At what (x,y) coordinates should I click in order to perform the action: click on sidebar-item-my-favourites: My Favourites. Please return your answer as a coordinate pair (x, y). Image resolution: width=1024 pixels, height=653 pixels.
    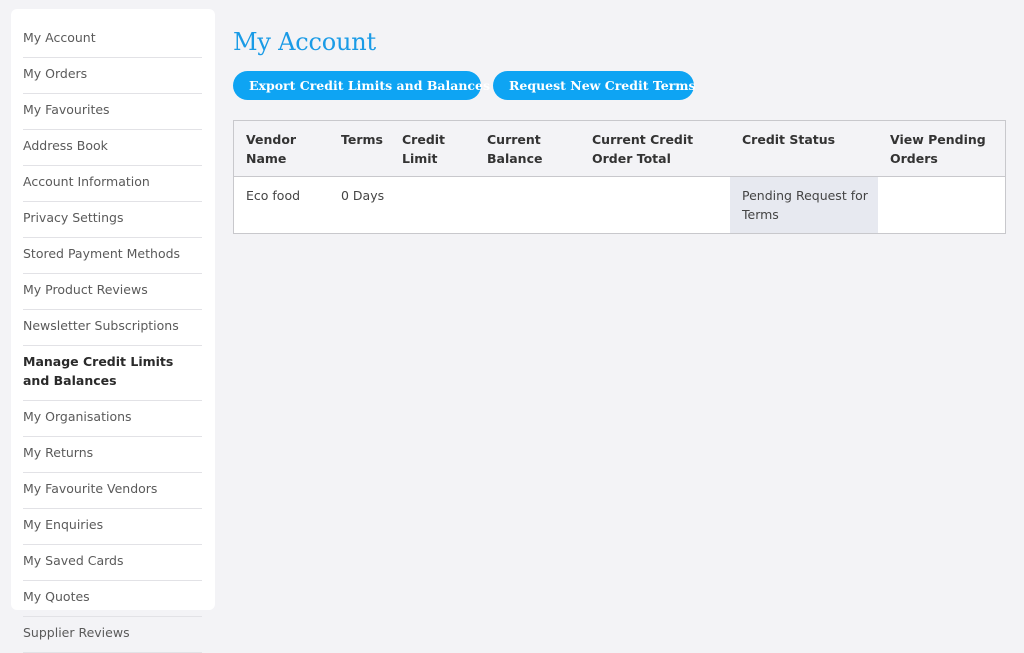
    Looking at the image, I should click on (112, 114).